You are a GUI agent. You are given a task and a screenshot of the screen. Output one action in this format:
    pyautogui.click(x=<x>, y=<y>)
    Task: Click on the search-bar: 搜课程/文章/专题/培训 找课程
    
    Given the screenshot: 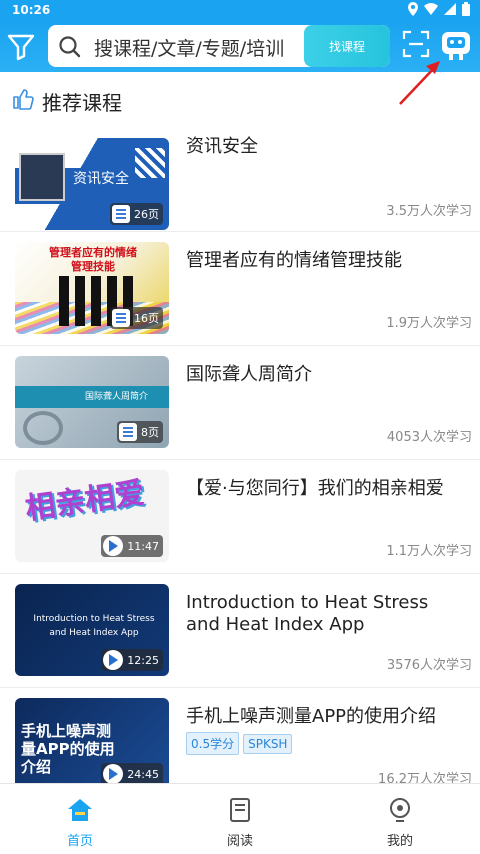 What is the action you would take?
    pyautogui.click(x=219, y=46)
    